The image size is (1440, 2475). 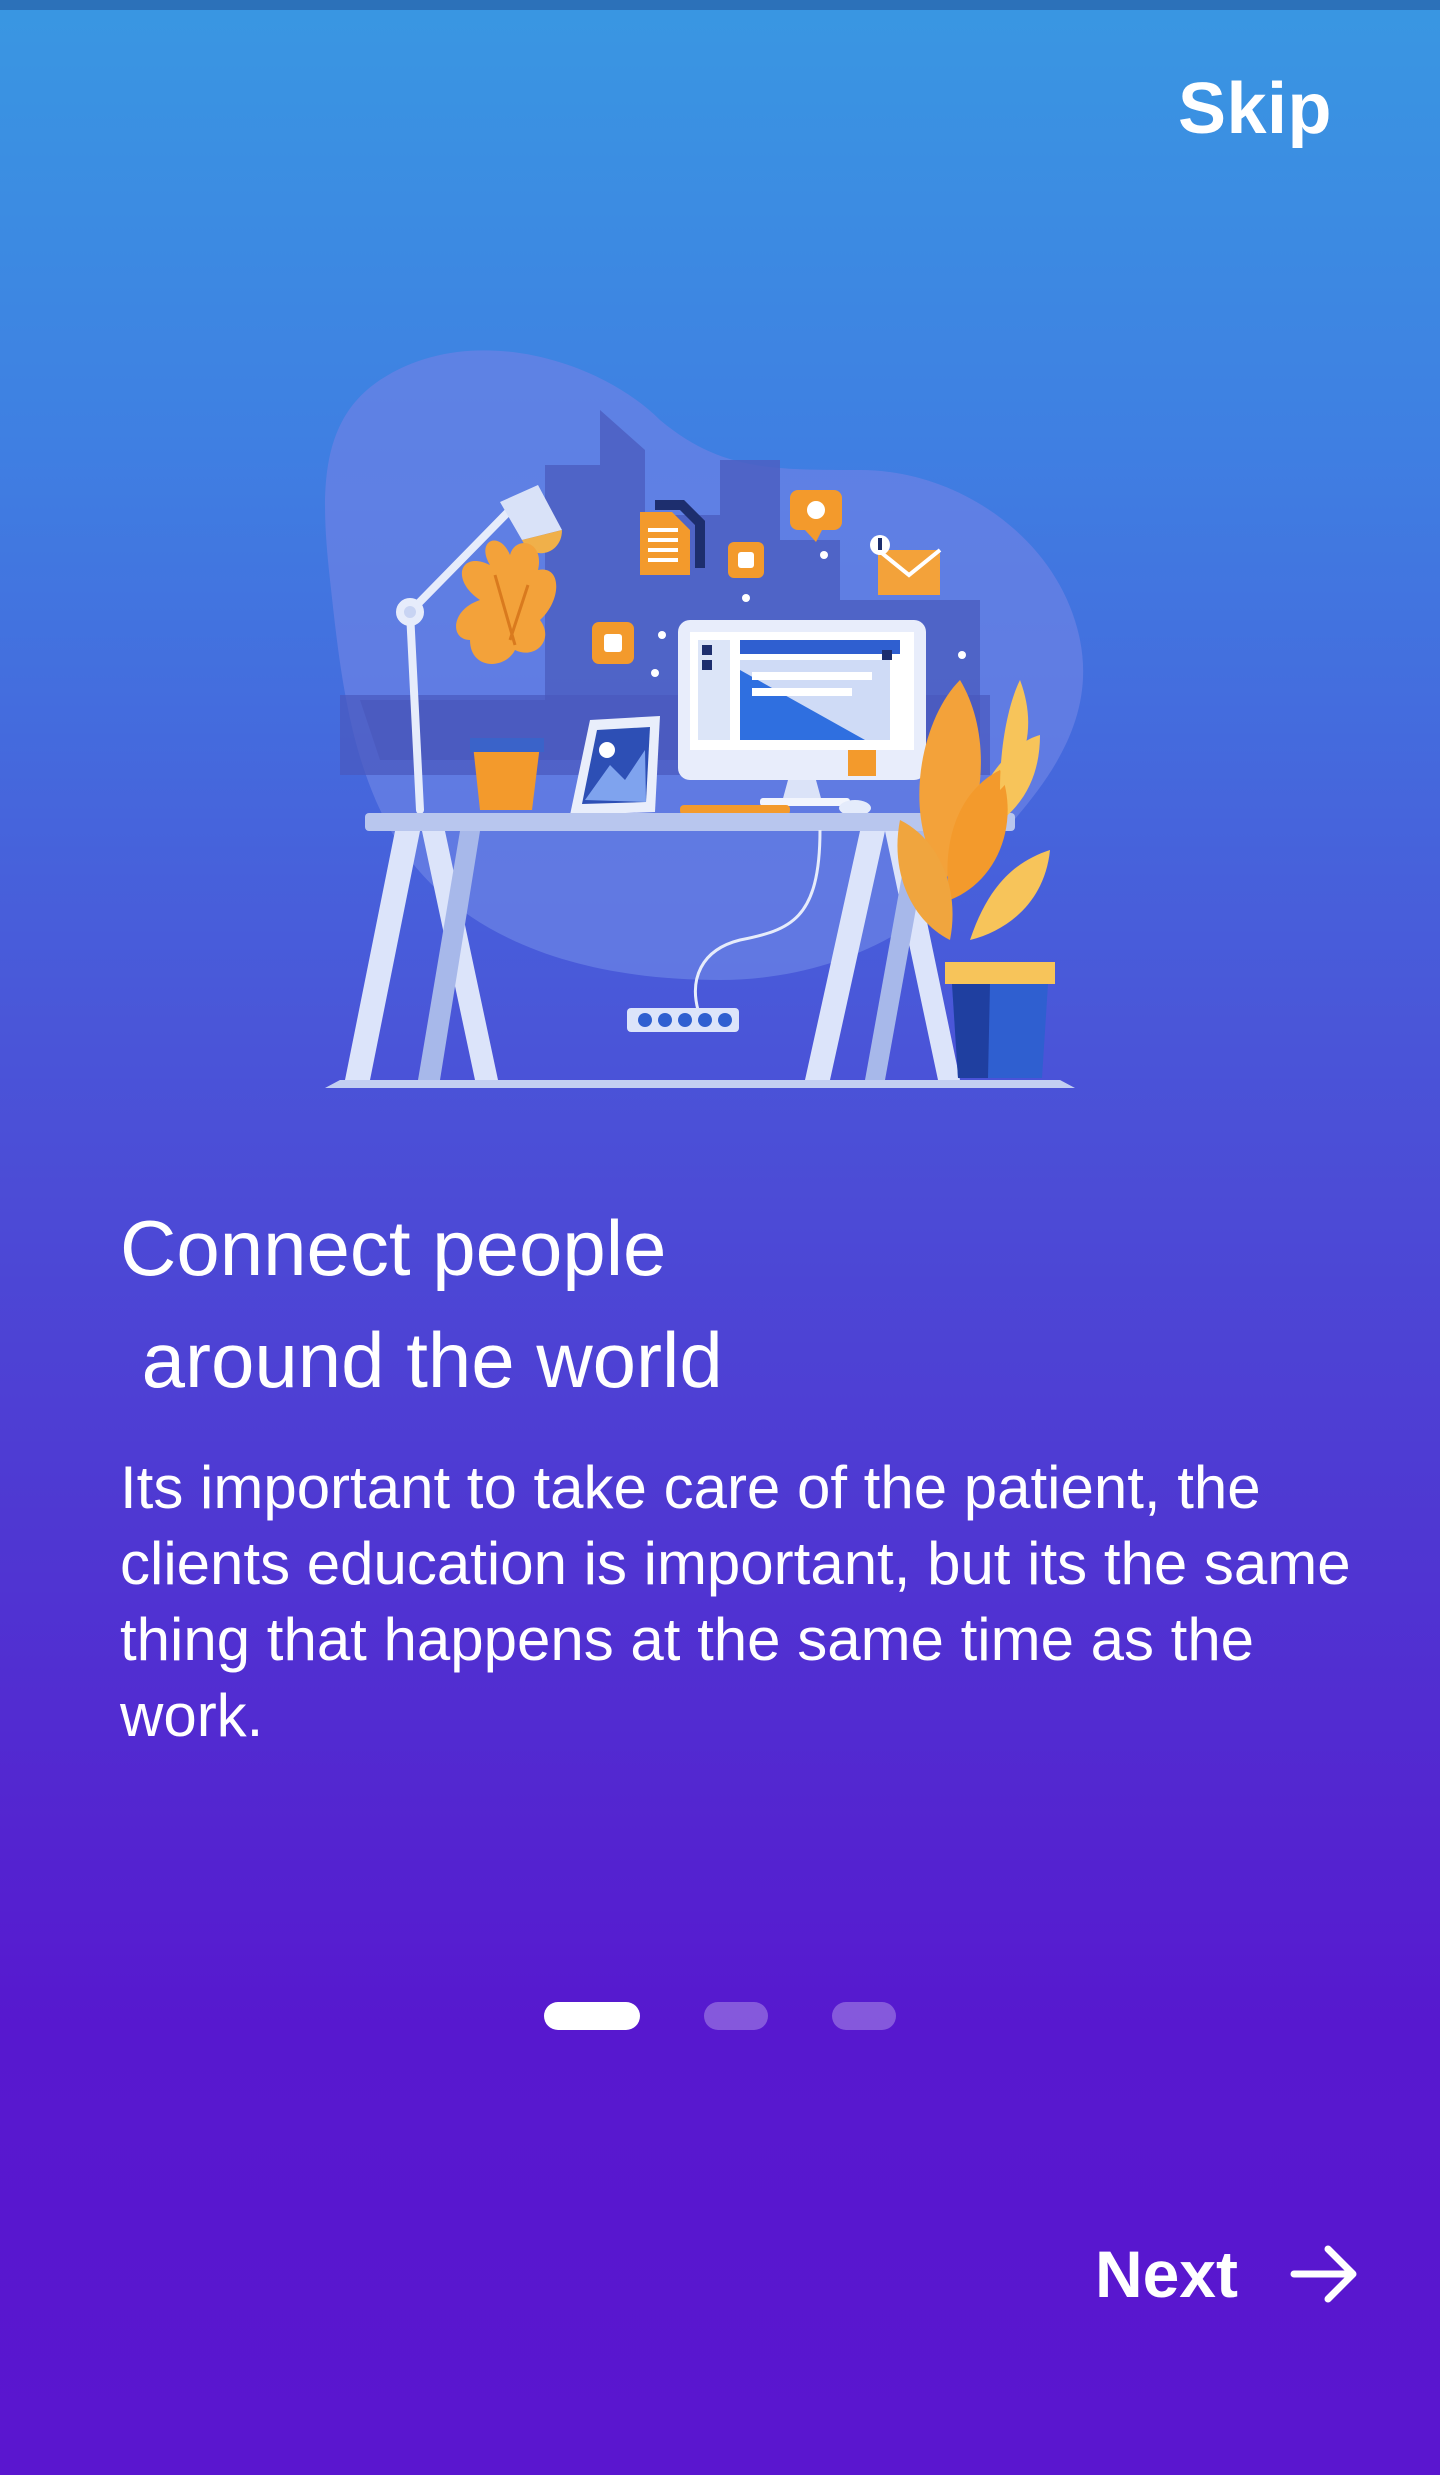 I want to click on arrow-right-icon, so click(x=1323, y=2274).